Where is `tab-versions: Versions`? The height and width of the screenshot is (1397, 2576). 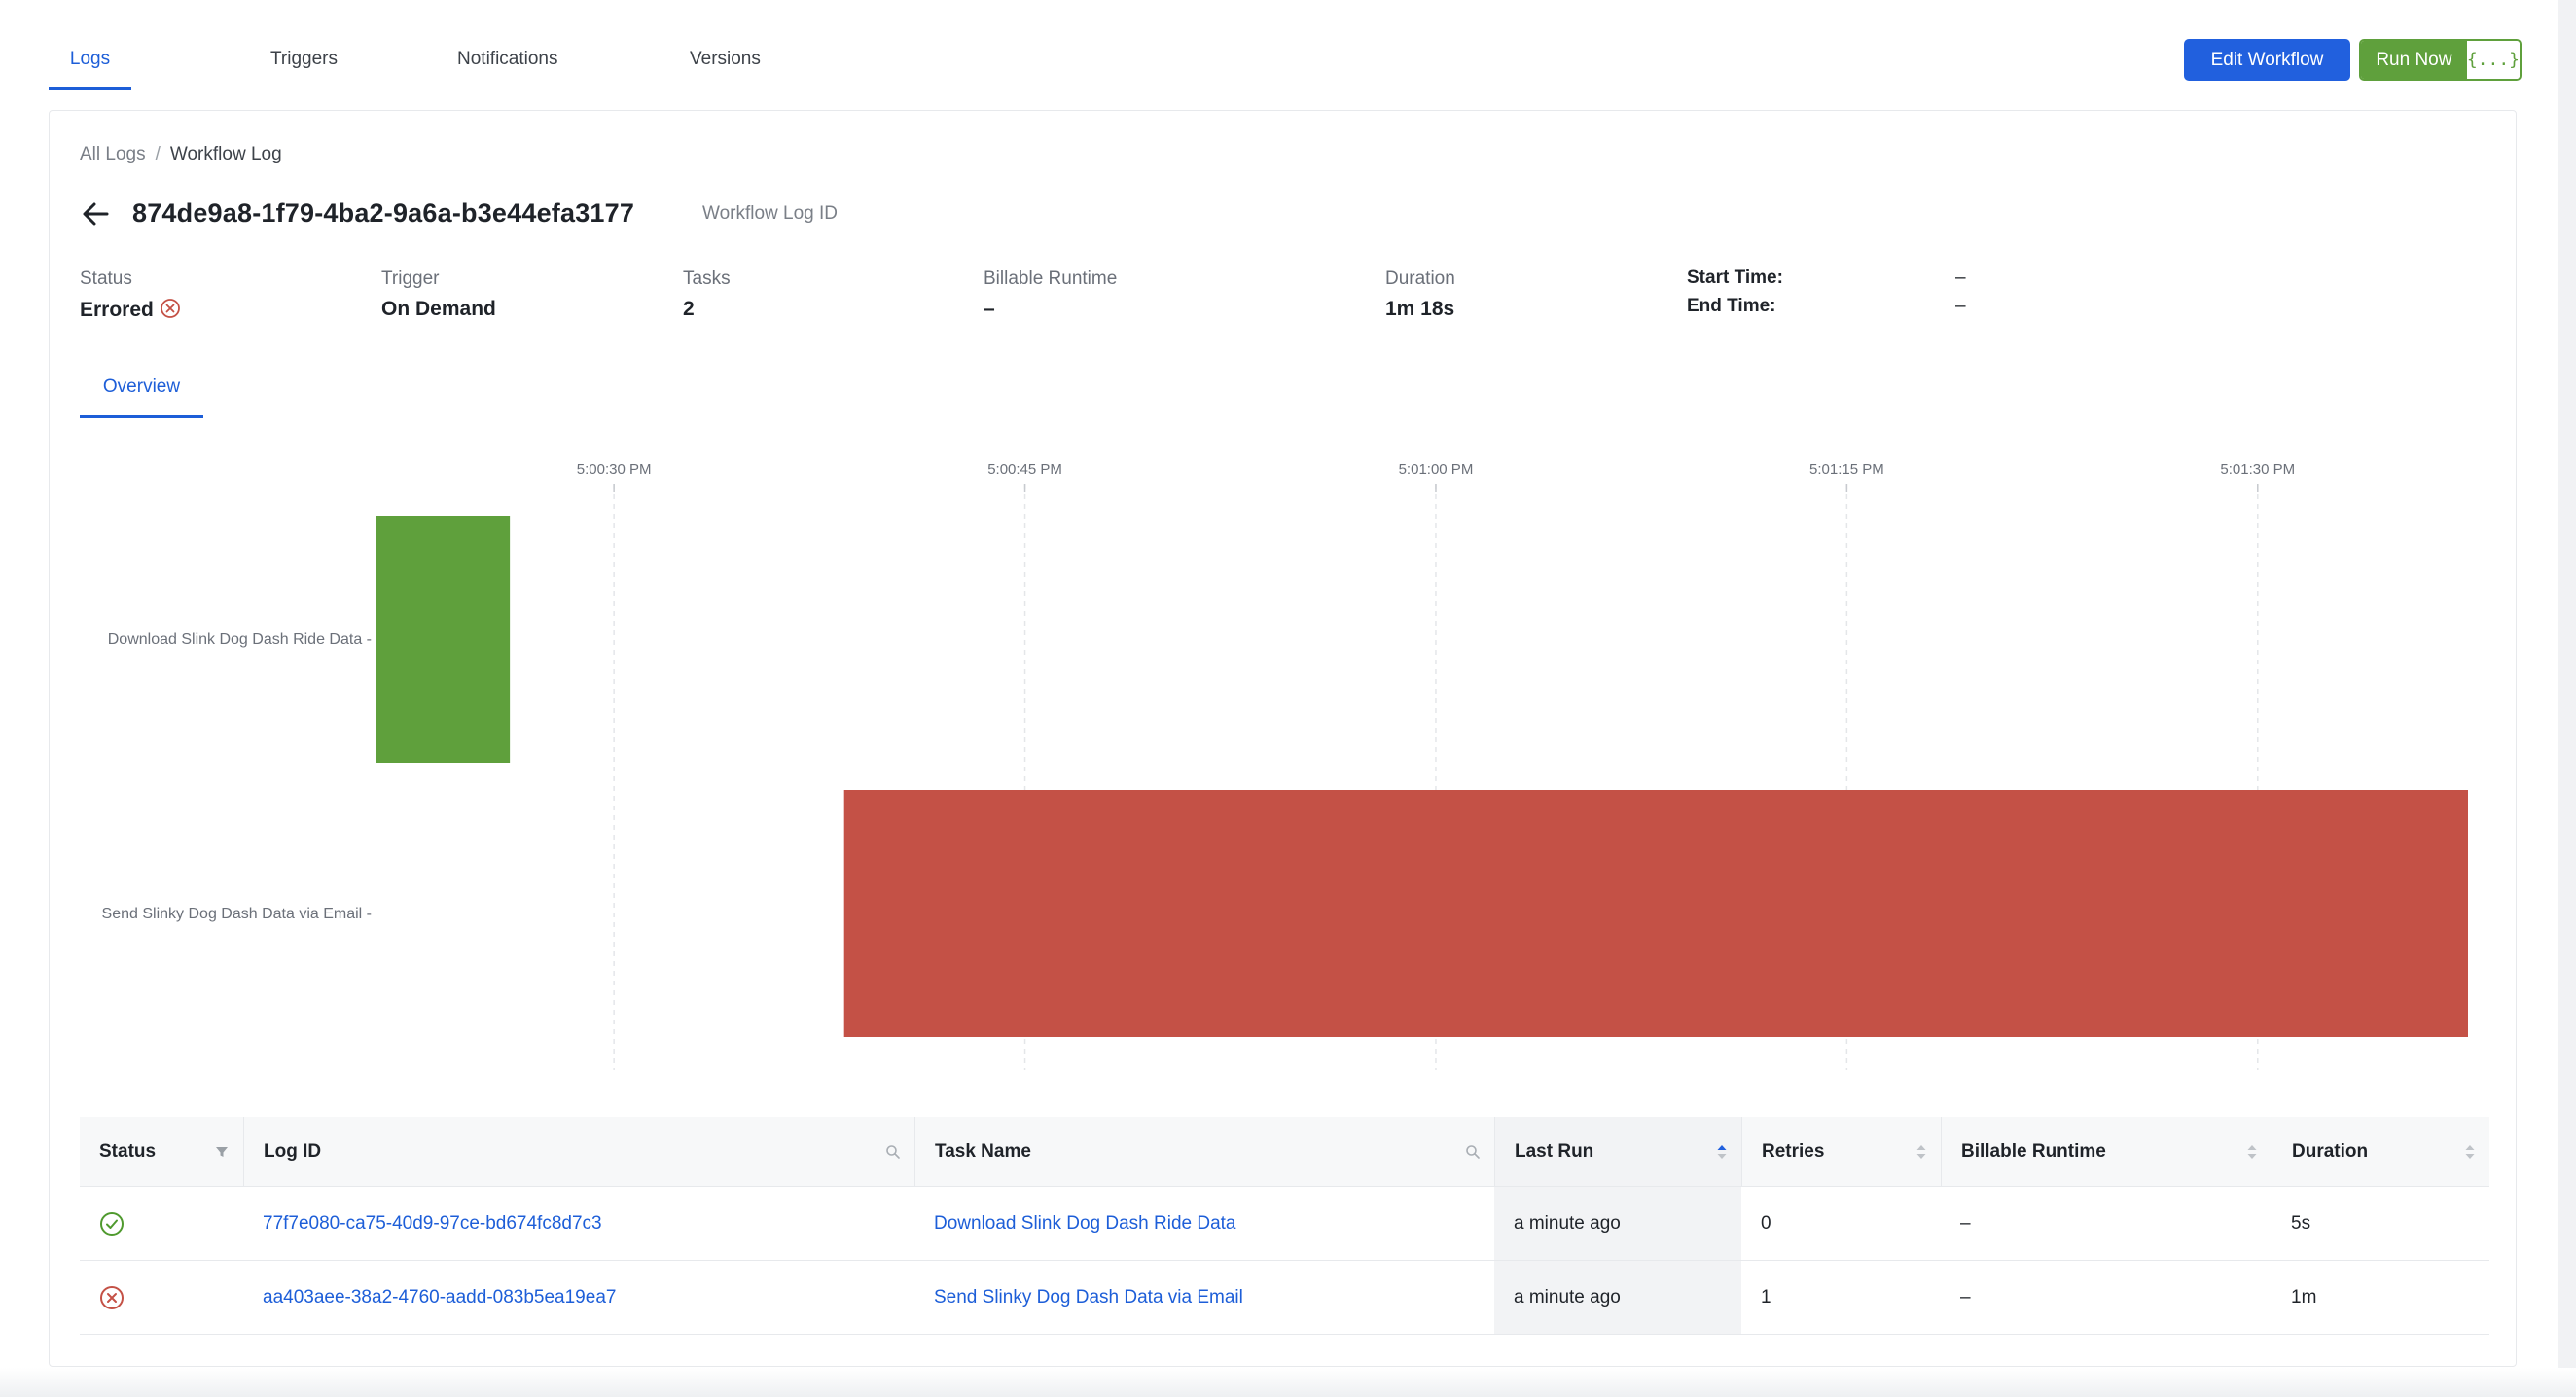 tab-versions: Versions is located at coordinates (725, 64).